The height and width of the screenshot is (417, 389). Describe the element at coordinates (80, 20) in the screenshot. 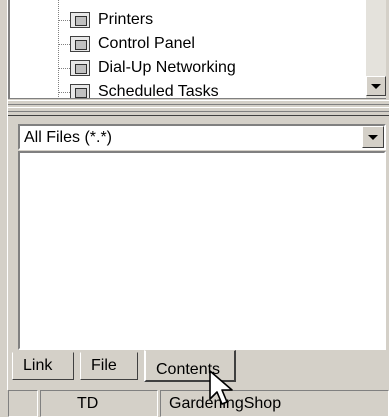

I see `printer-folder-icon` at that location.